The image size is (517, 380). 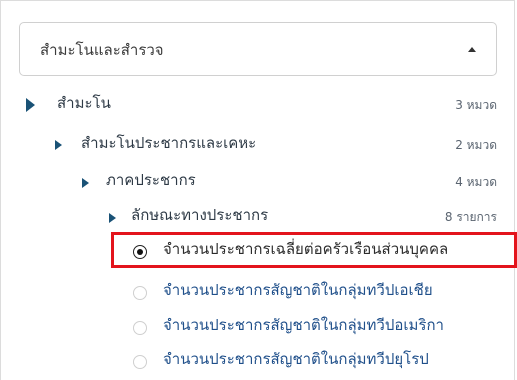 I want to click on option-row: จำนวนประชากรสัญชาติในกลุ่มทวีปยุโรป, so click(x=258, y=361).